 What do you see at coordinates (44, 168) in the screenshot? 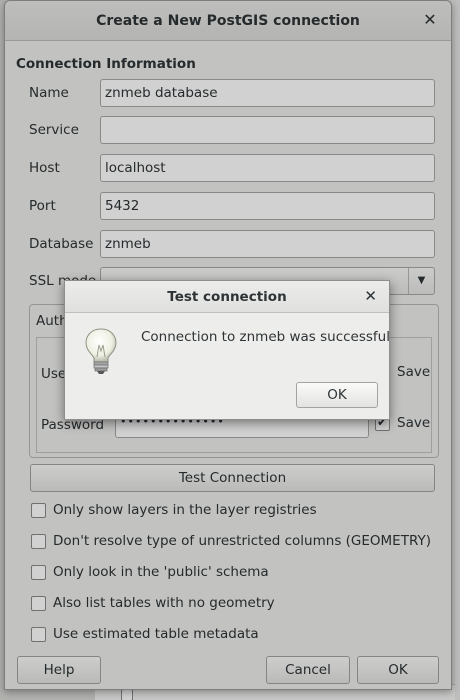
I see `host-label: Host` at bounding box center [44, 168].